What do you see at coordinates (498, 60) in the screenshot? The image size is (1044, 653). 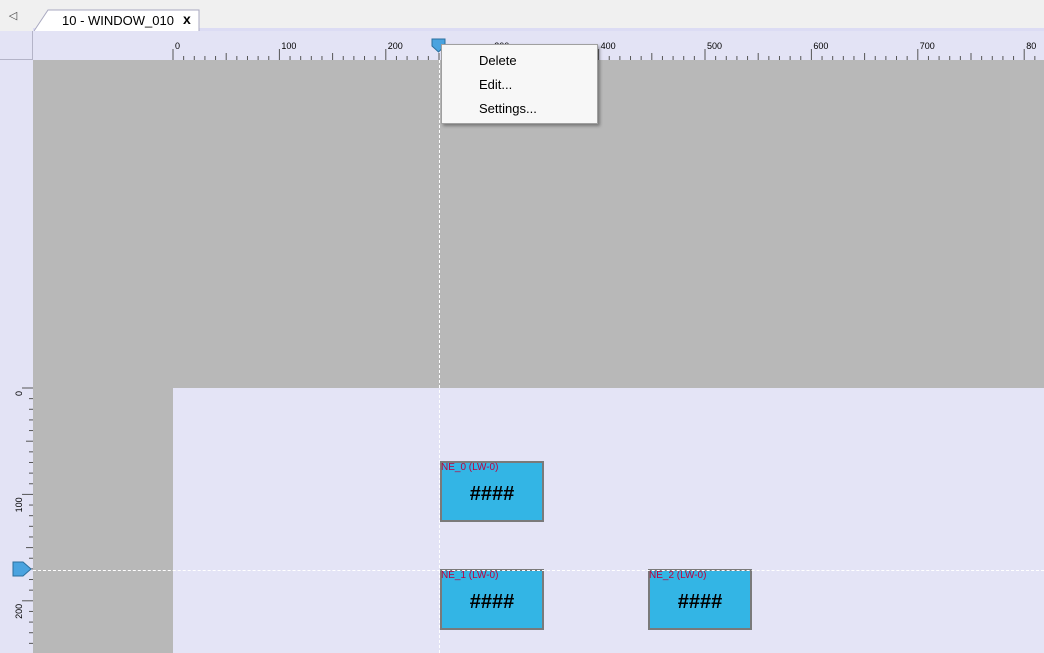 I see `menu-item-delete: Delete` at bounding box center [498, 60].